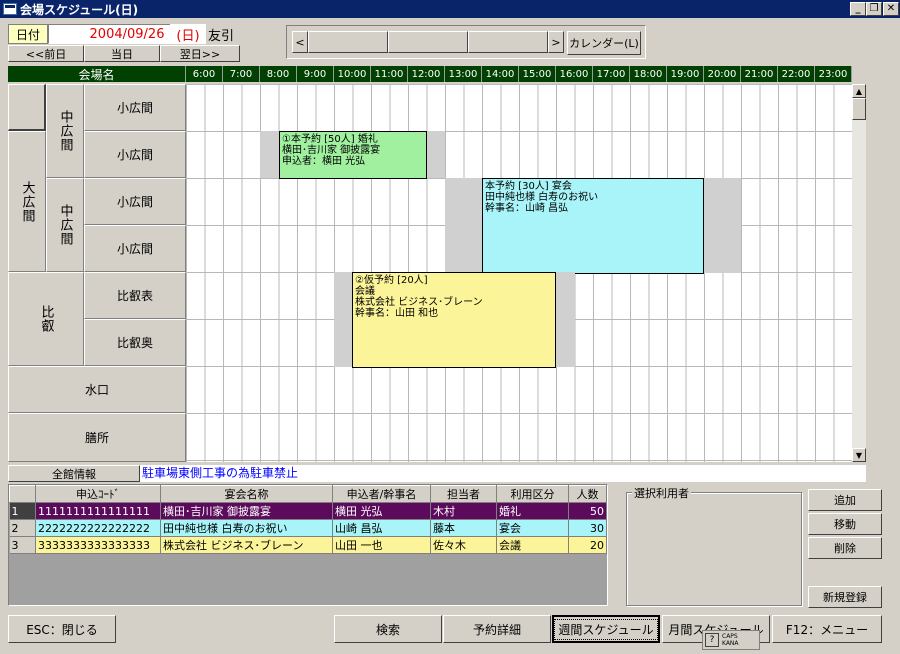 The width and height of the screenshot is (900, 654). I want to click on window-title: 会場スケジュール(日), so click(79, 9).